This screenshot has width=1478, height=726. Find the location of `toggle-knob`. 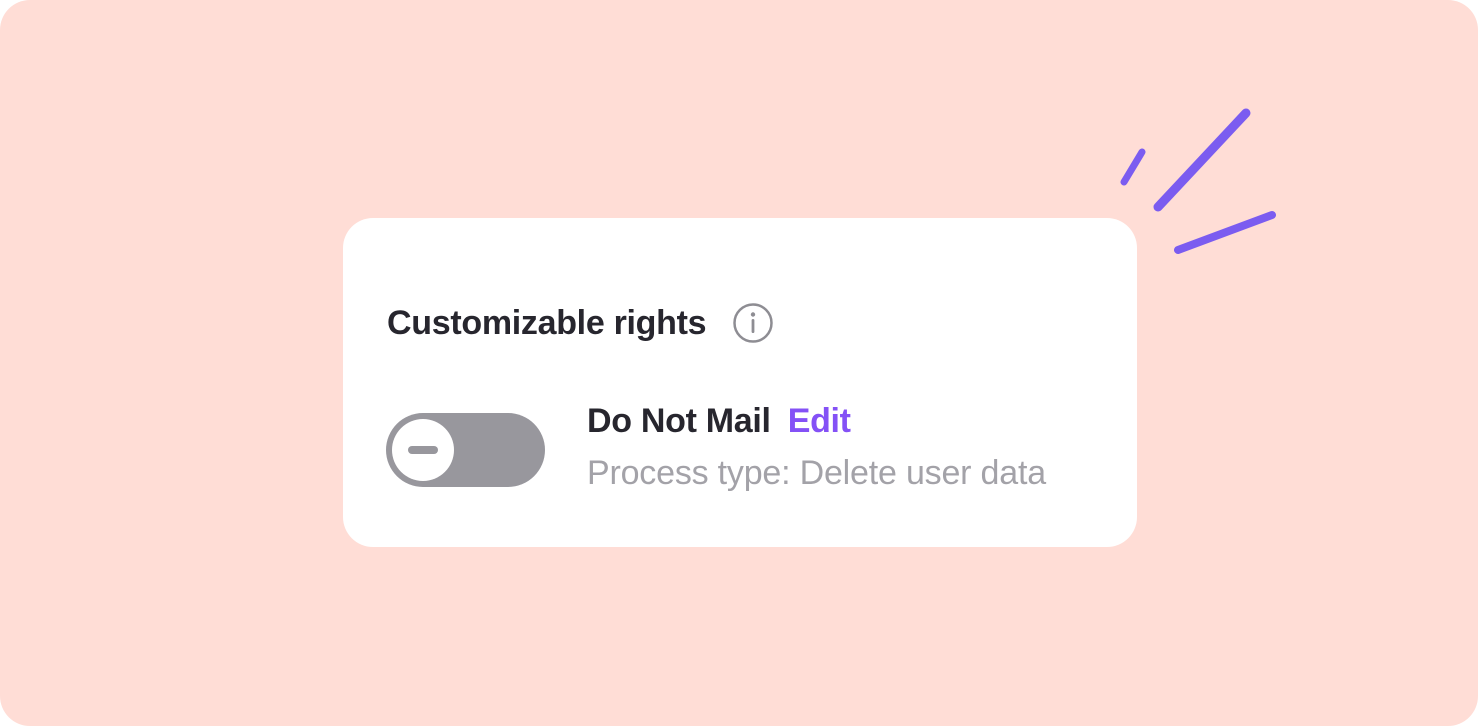

toggle-knob is located at coordinates (423, 450).